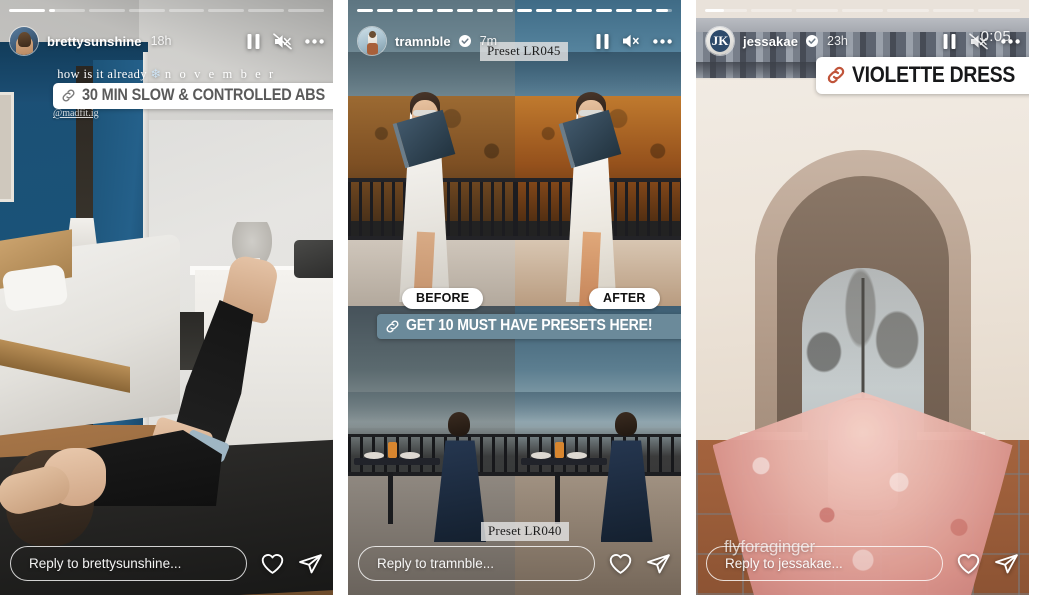  What do you see at coordinates (529, 326) in the screenshot?
I see `story-2-link-sticker: GET 10 MUST HAVE PRESETS HERE!` at bounding box center [529, 326].